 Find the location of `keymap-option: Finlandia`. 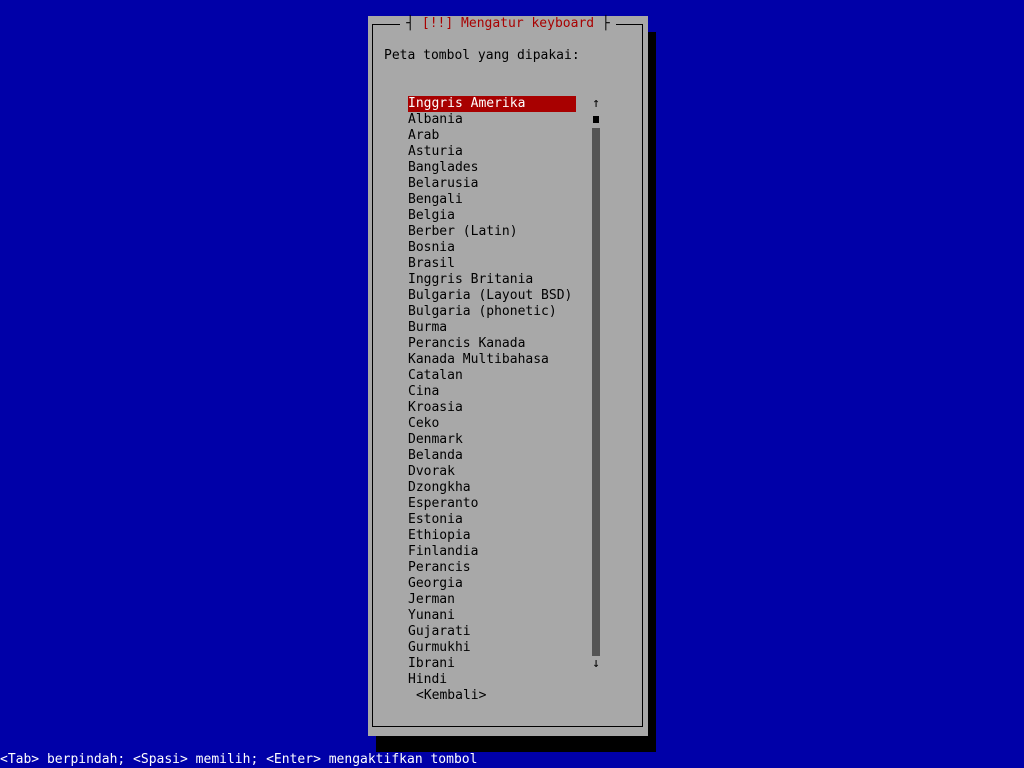

keymap-option: Finlandia is located at coordinates (492, 552).